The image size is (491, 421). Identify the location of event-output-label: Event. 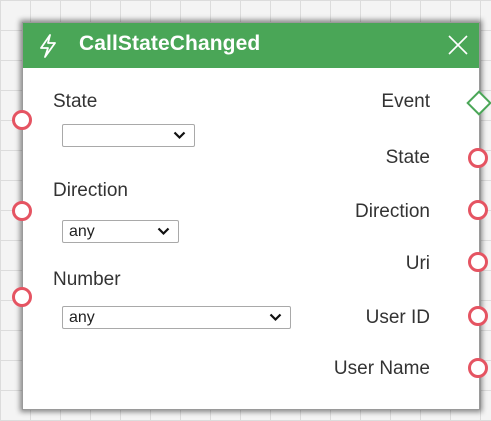
(405, 101).